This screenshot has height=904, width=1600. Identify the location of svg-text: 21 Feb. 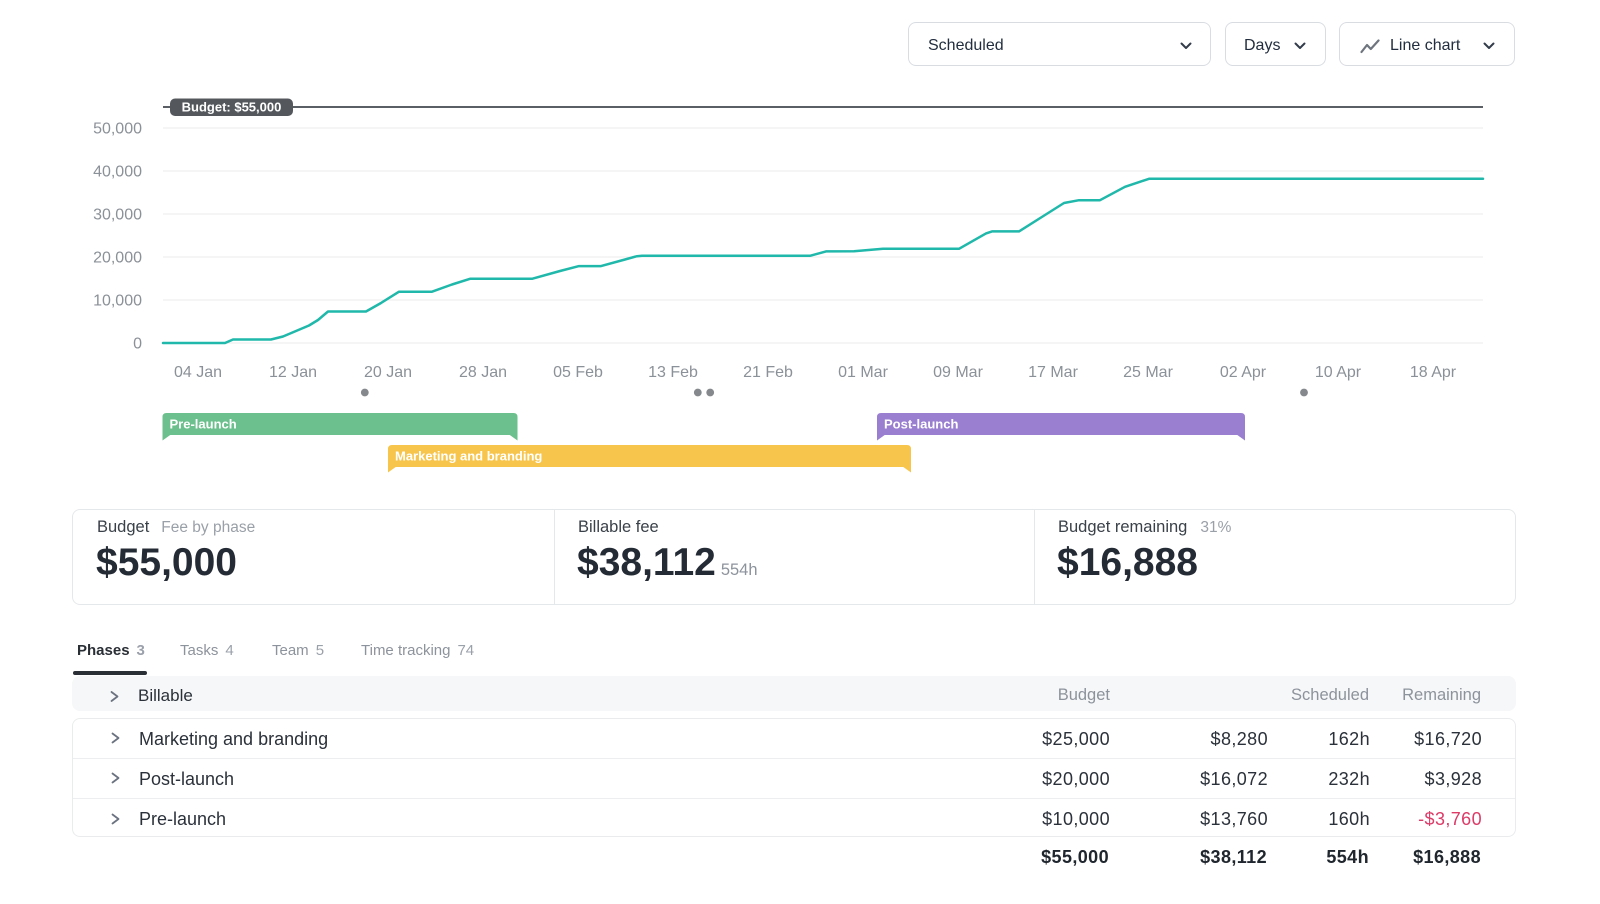
(768, 372).